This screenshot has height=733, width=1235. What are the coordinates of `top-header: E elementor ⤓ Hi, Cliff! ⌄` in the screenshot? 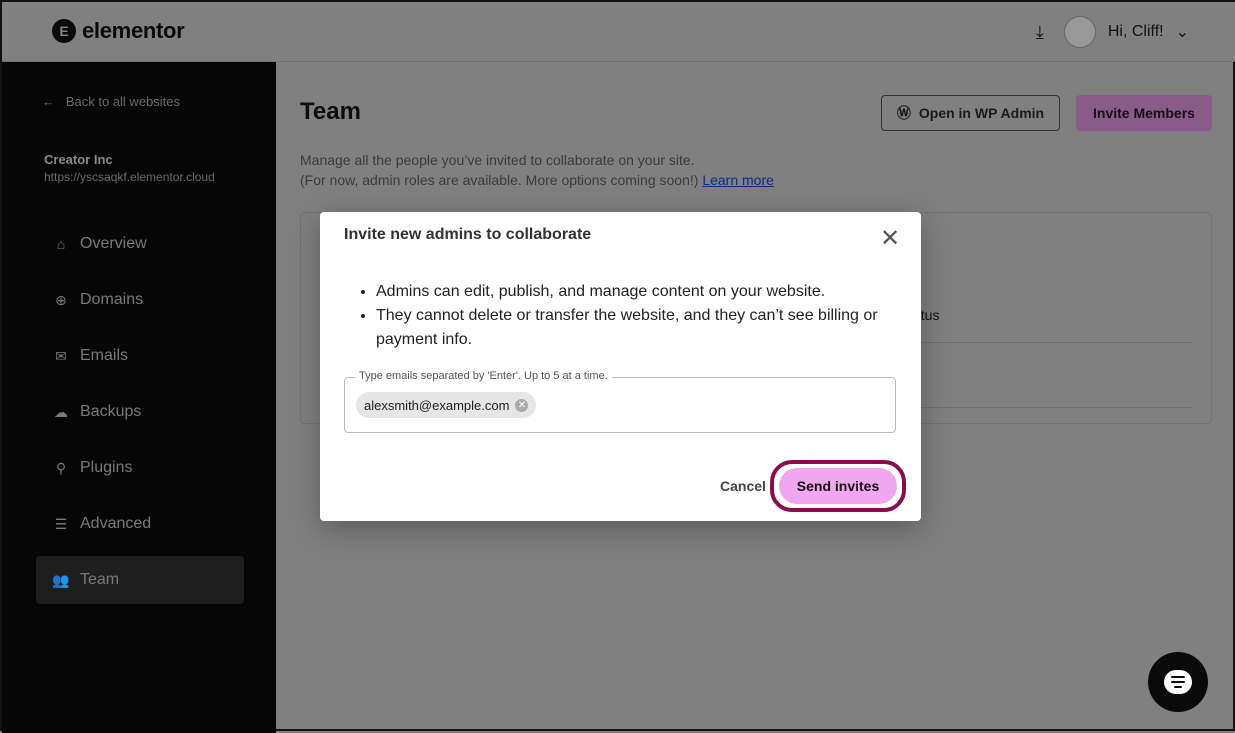 It's located at (618, 32).